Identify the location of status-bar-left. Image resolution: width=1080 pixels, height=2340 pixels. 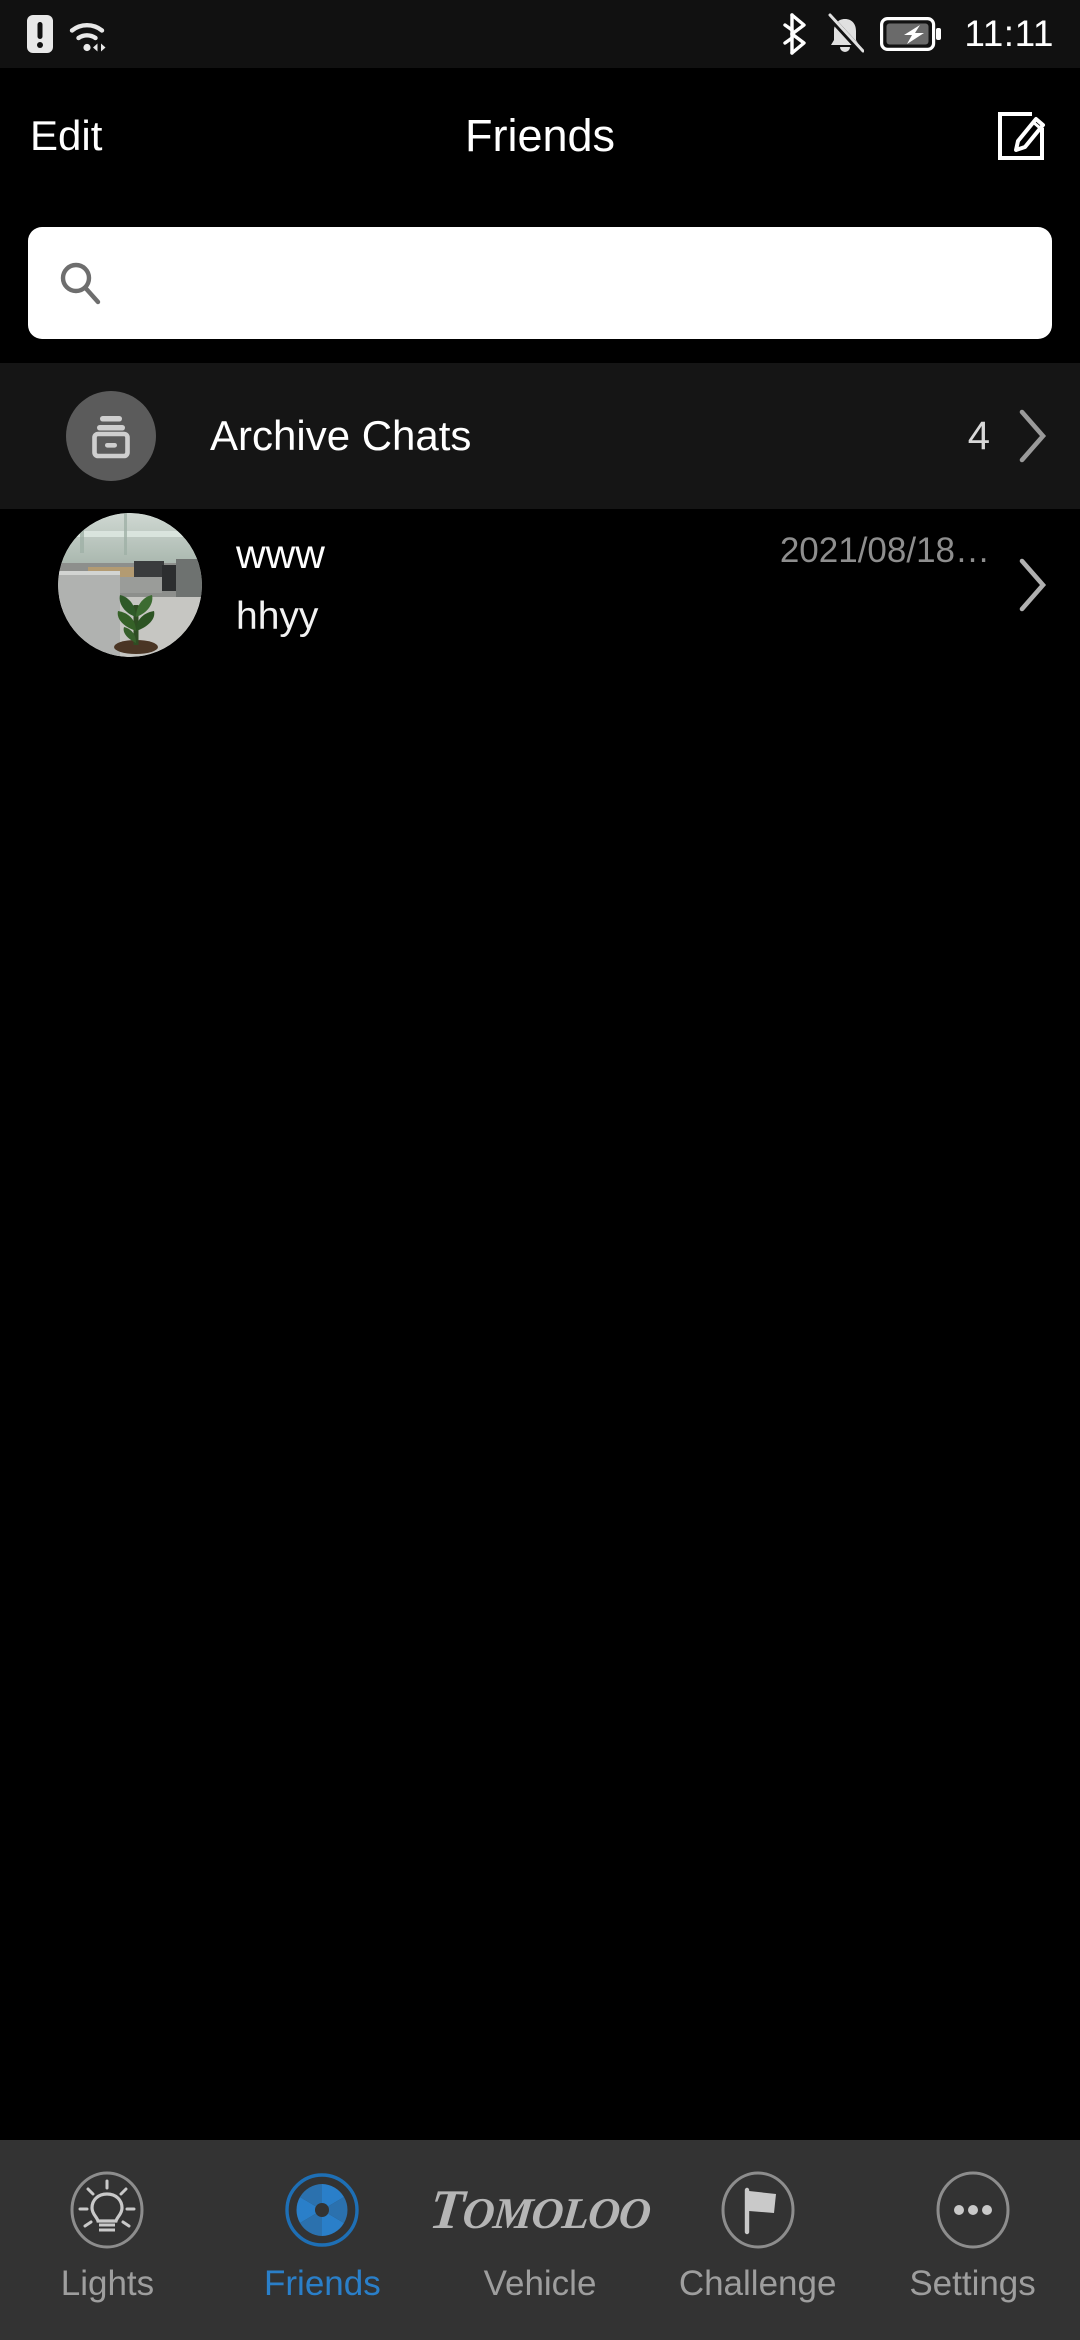
(70, 34).